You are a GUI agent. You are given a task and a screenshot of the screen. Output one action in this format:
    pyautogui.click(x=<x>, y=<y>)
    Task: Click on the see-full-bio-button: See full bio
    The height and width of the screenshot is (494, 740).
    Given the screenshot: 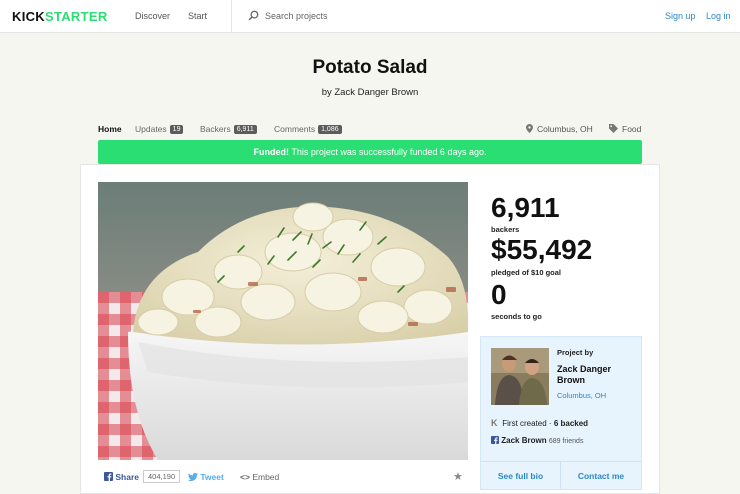 What is the action you would take?
    pyautogui.click(x=521, y=475)
    